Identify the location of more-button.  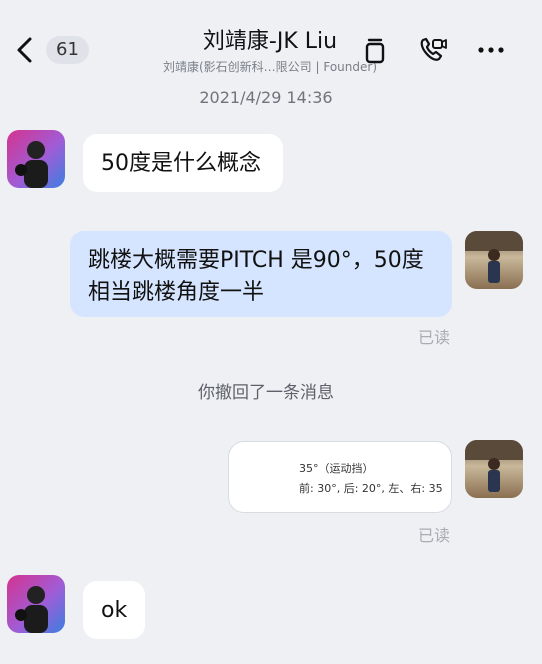
(491, 50).